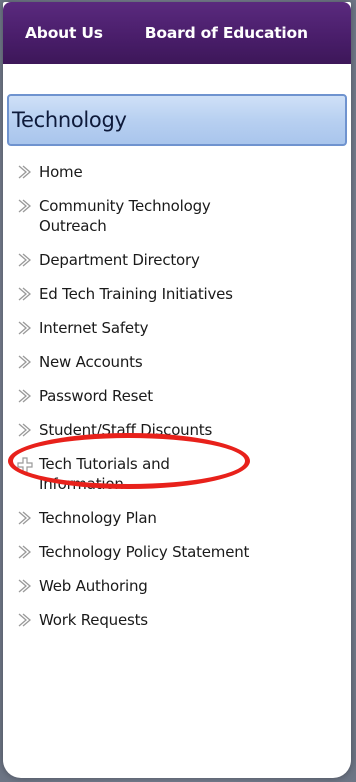  What do you see at coordinates (98, 518) in the screenshot?
I see `menu-item-label: Technology Plan` at bounding box center [98, 518].